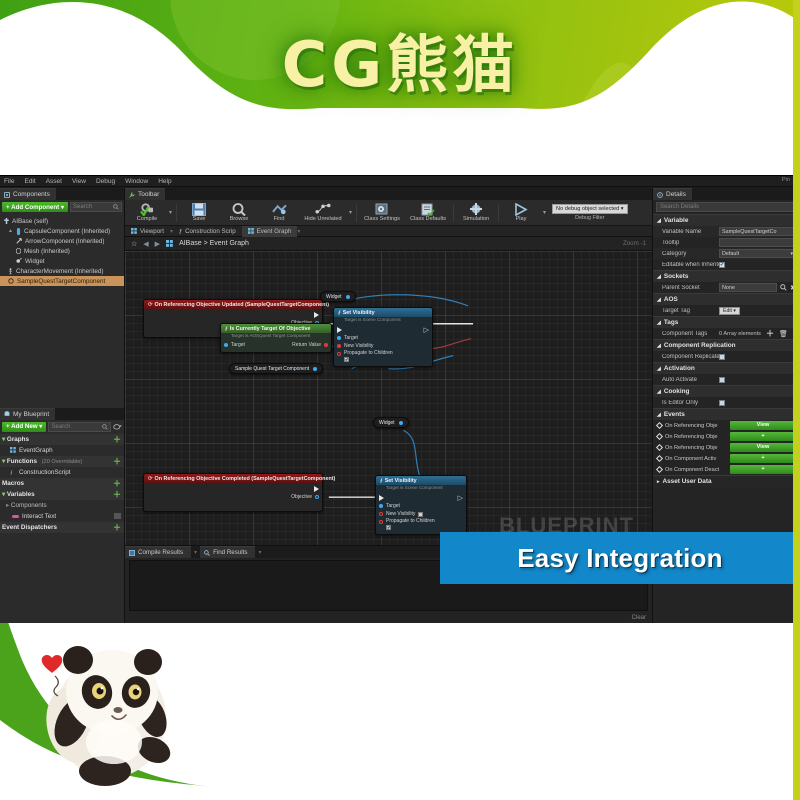  Describe the element at coordinates (29, 181) in the screenshot. I see `menu-item-edit: Edit` at that location.